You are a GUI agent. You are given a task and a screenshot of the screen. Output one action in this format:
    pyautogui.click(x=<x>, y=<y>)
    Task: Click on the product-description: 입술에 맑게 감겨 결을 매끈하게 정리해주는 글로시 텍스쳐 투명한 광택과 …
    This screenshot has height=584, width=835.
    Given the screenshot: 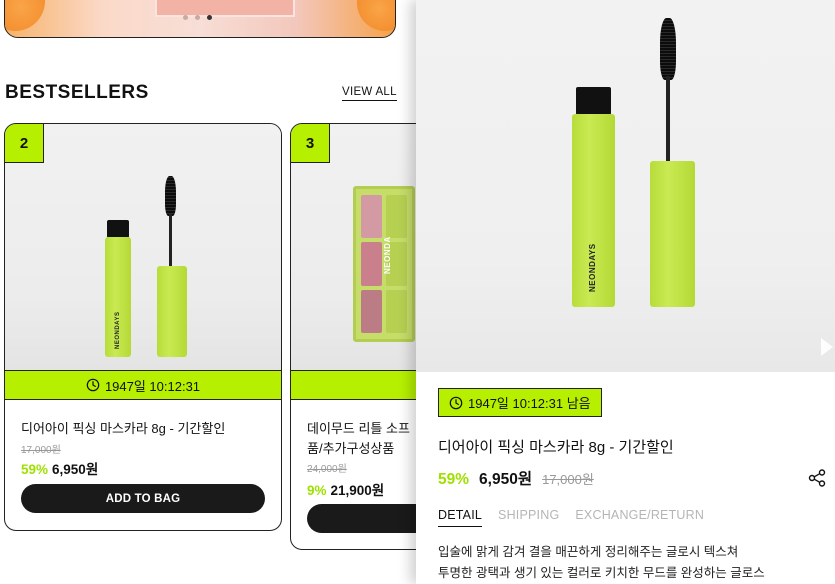 What is the action you would take?
    pyautogui.click(x=601, y=562)
    